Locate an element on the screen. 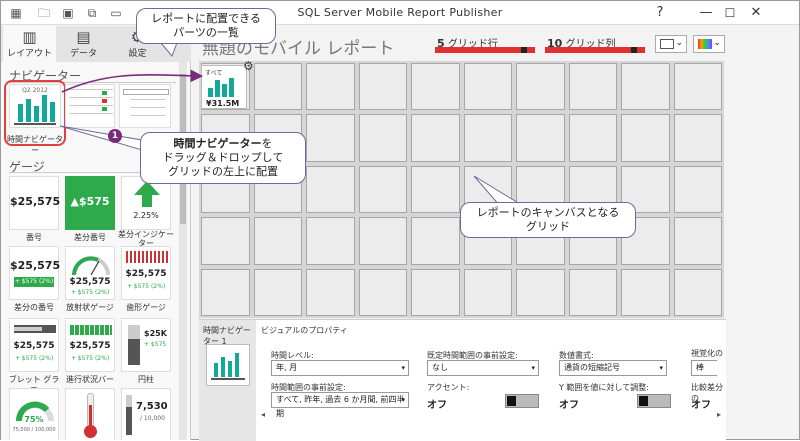 Image resolution: width=800 pixels, height=441 pixels. gauge-value: $25K is located at coordinates (155, 333).